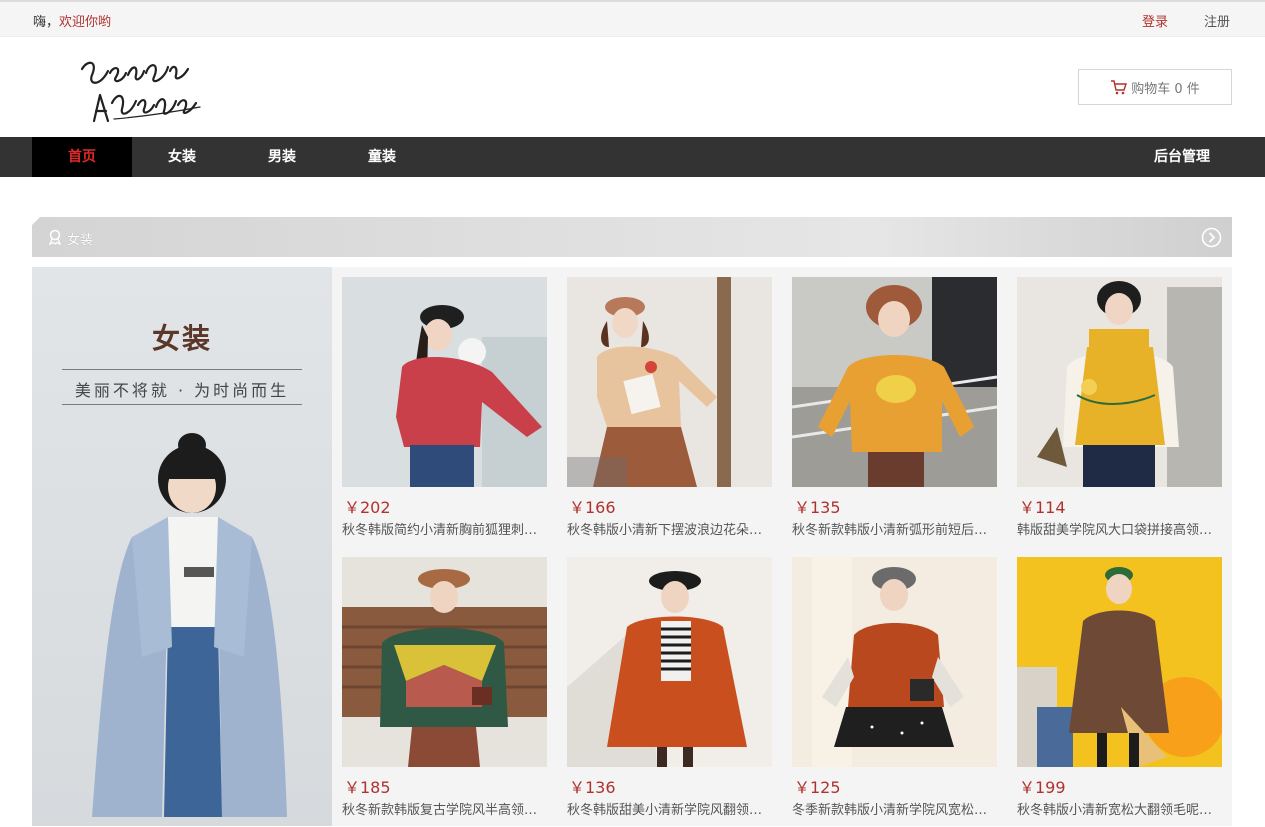  Describe the element at coordinates (444, 528) in the screenshot. I see `product-name: 秋冬韩版简约小清新胸前狐狸刺绣毛衣` at that location.